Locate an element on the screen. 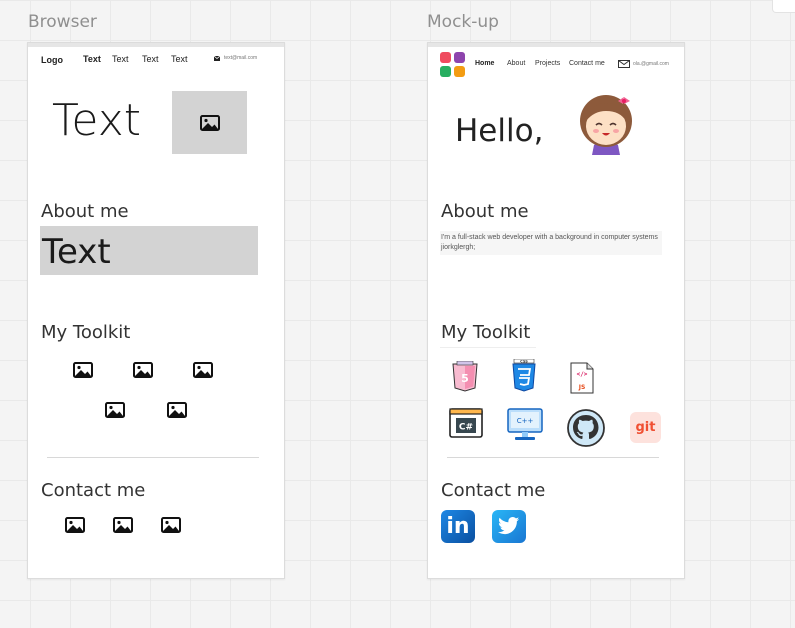 The width and height of the screenshot is (795, 628). nav-about: About is located at coordinates (516, 63).